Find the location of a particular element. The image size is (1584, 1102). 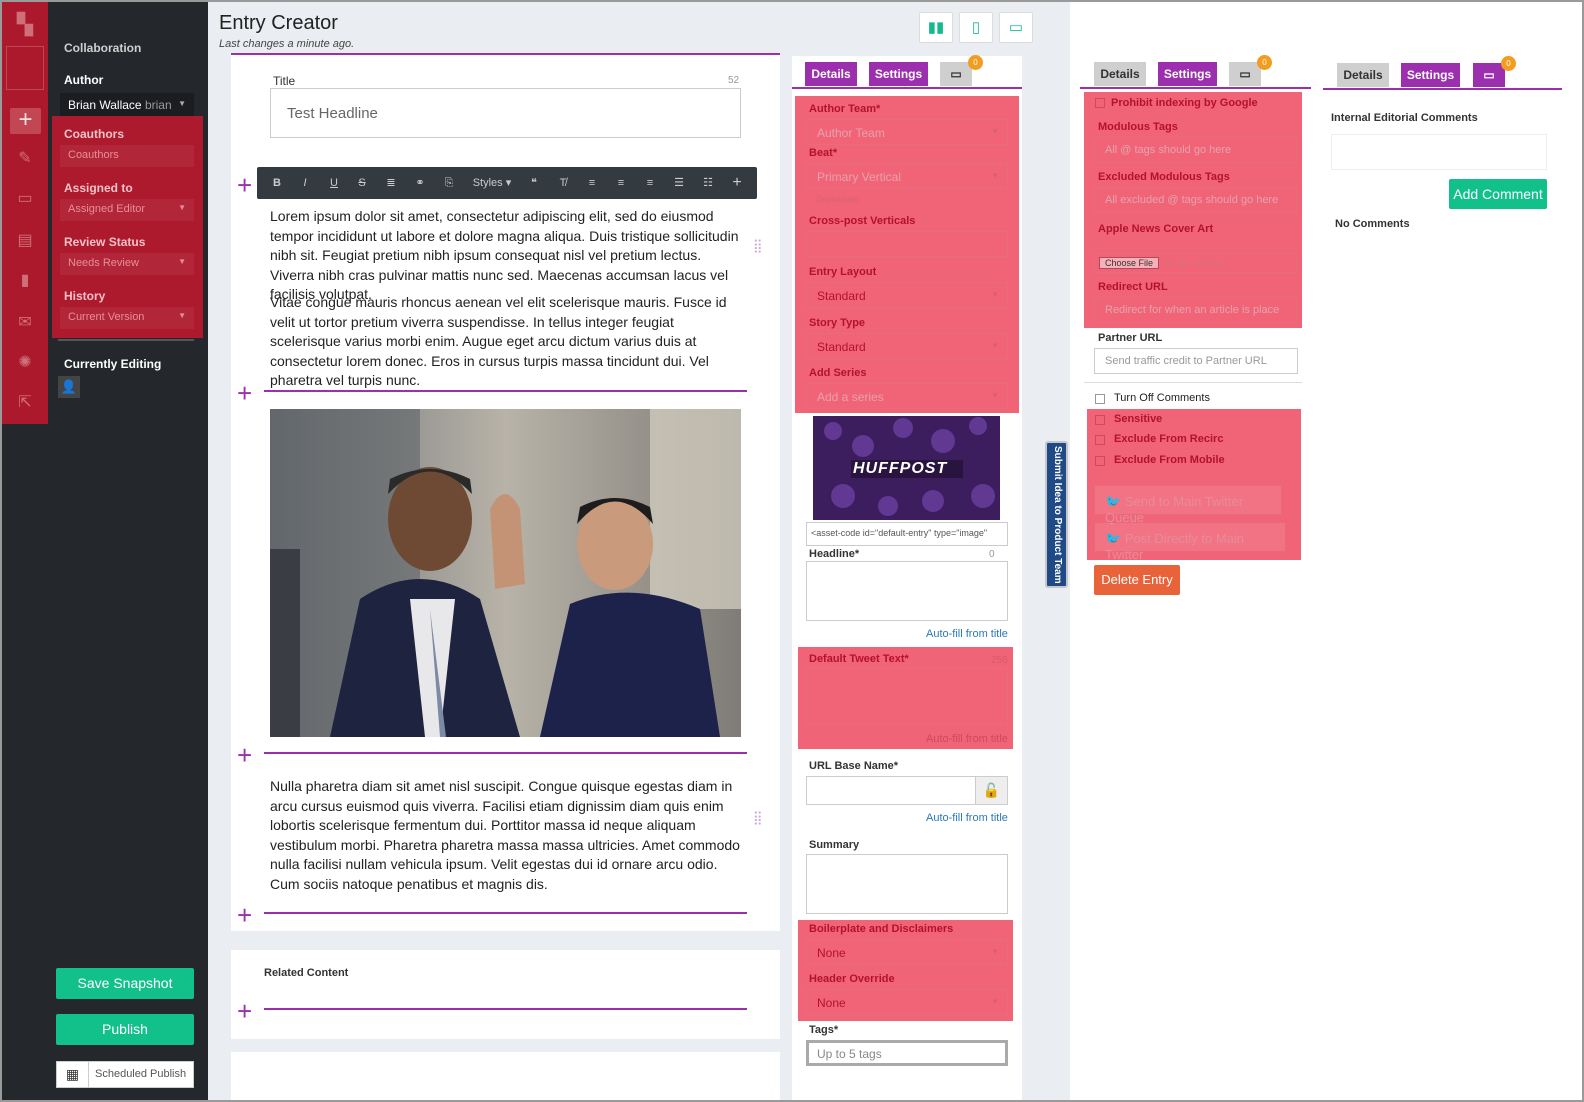

scheduled-publish-input: ▦ Scheduled Publish is located at coordinates (125, 1074).